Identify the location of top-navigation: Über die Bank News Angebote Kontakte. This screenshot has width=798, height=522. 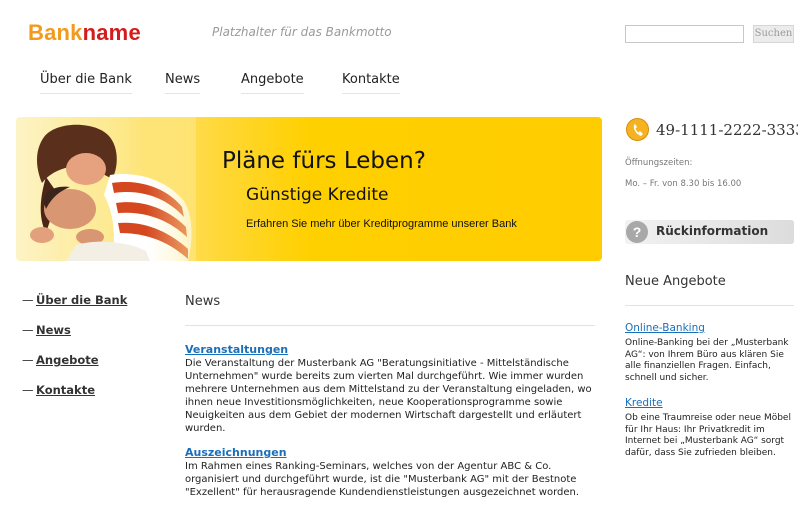
(210, 85).